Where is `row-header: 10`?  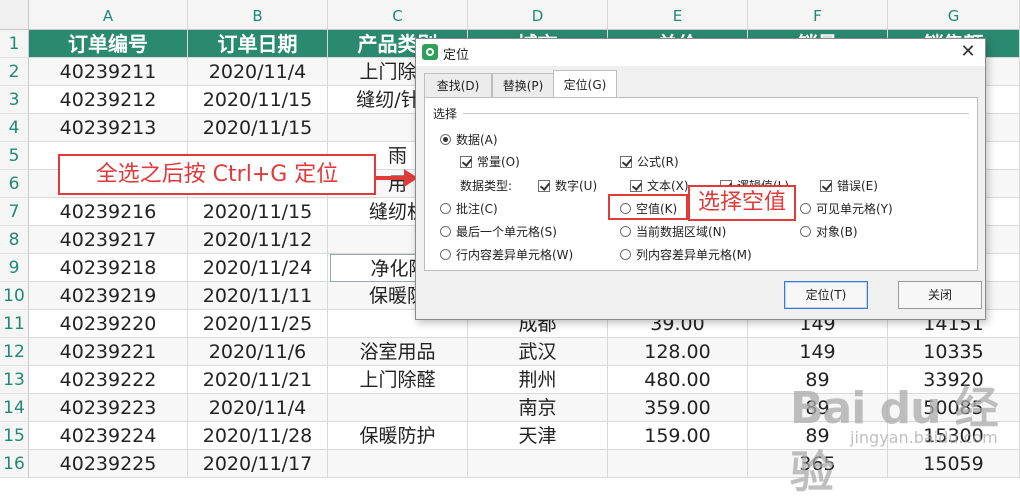
row-header: 10 is located at coordinates (14, 296).